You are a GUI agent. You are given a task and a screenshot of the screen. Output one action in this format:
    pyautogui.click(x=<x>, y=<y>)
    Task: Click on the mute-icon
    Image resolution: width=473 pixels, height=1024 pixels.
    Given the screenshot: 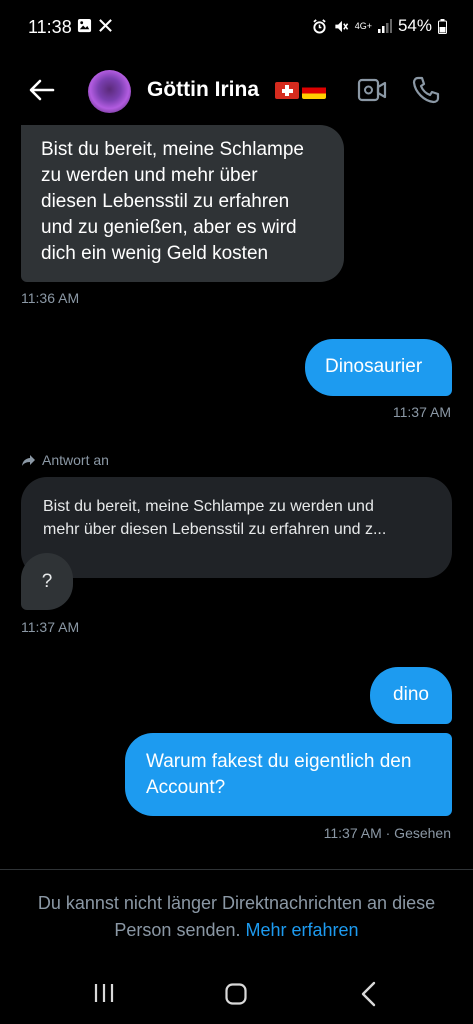 What is the action you would take?
    pyautogui.click(x=341, y=26)
    